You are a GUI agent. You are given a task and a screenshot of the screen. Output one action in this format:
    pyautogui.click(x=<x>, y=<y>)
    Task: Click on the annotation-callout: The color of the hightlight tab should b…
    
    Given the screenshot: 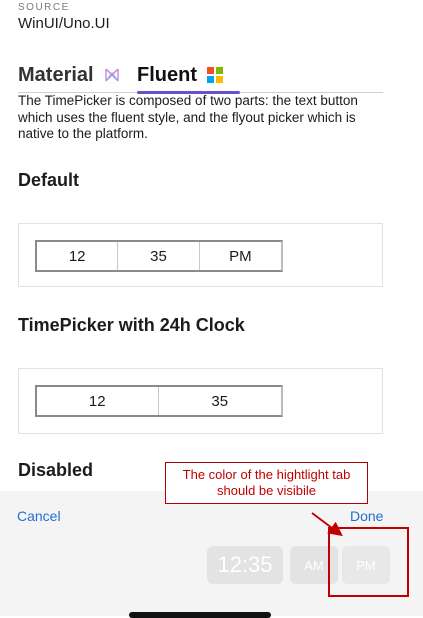 What is the action you would take?
    pyautogui.click(x=266, y=483)
    